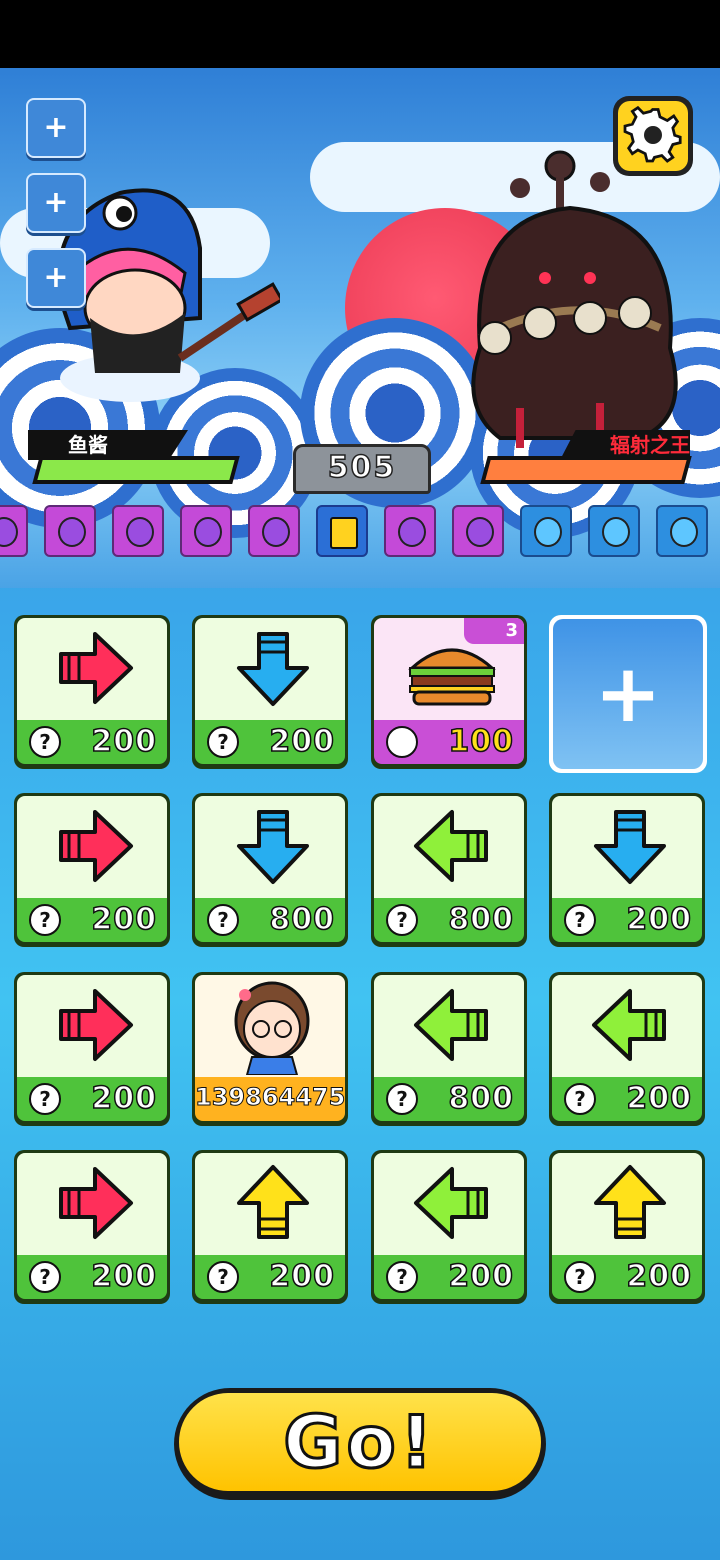 This screenshot has width=720, height=1560. I want to click on player-avatar-card: 1398644756, so click(270, 1049).